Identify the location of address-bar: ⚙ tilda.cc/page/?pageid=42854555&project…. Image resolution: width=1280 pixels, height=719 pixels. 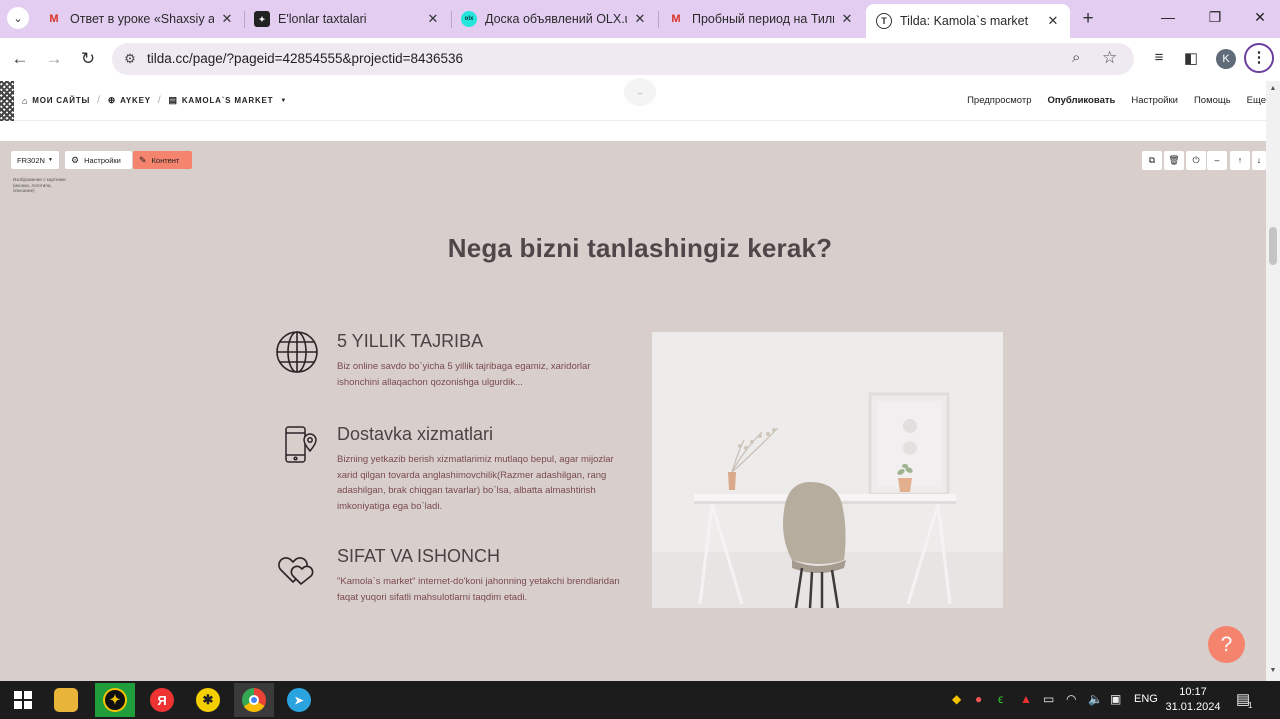
(623, 59).